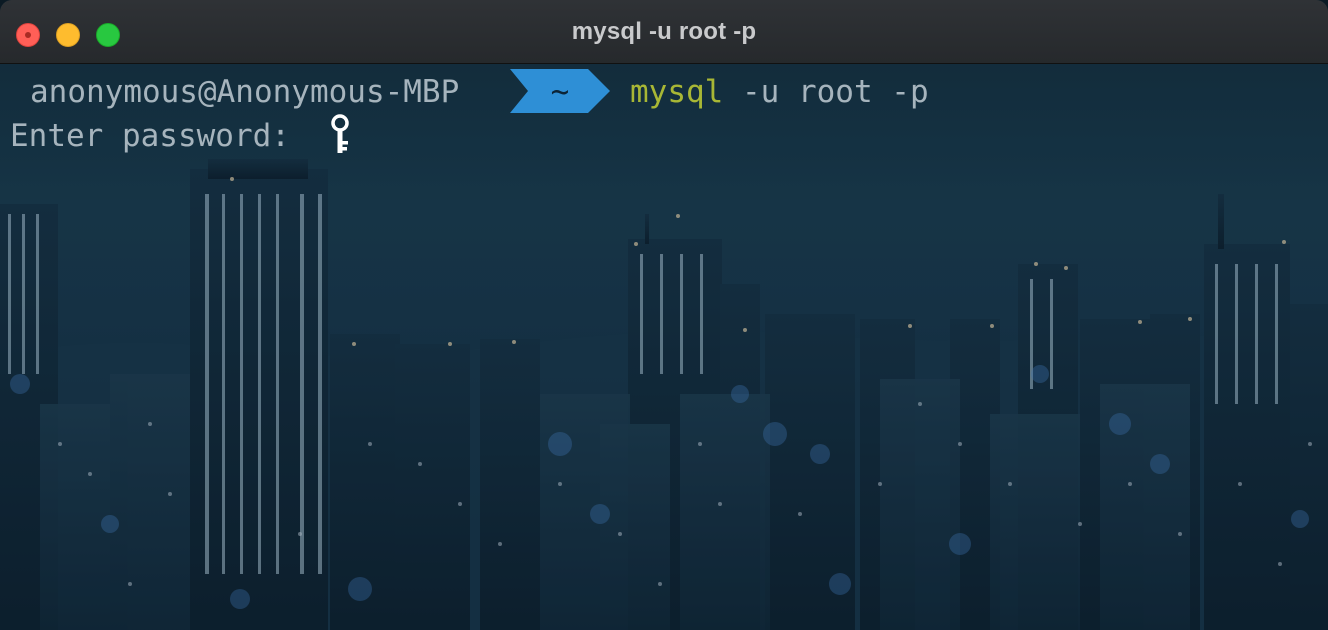 This screenshot has width=1328, height=630. Describe the element at coordinates (159, 136) in the screenshot. I see `password-prompt: Enter password:` at that location.